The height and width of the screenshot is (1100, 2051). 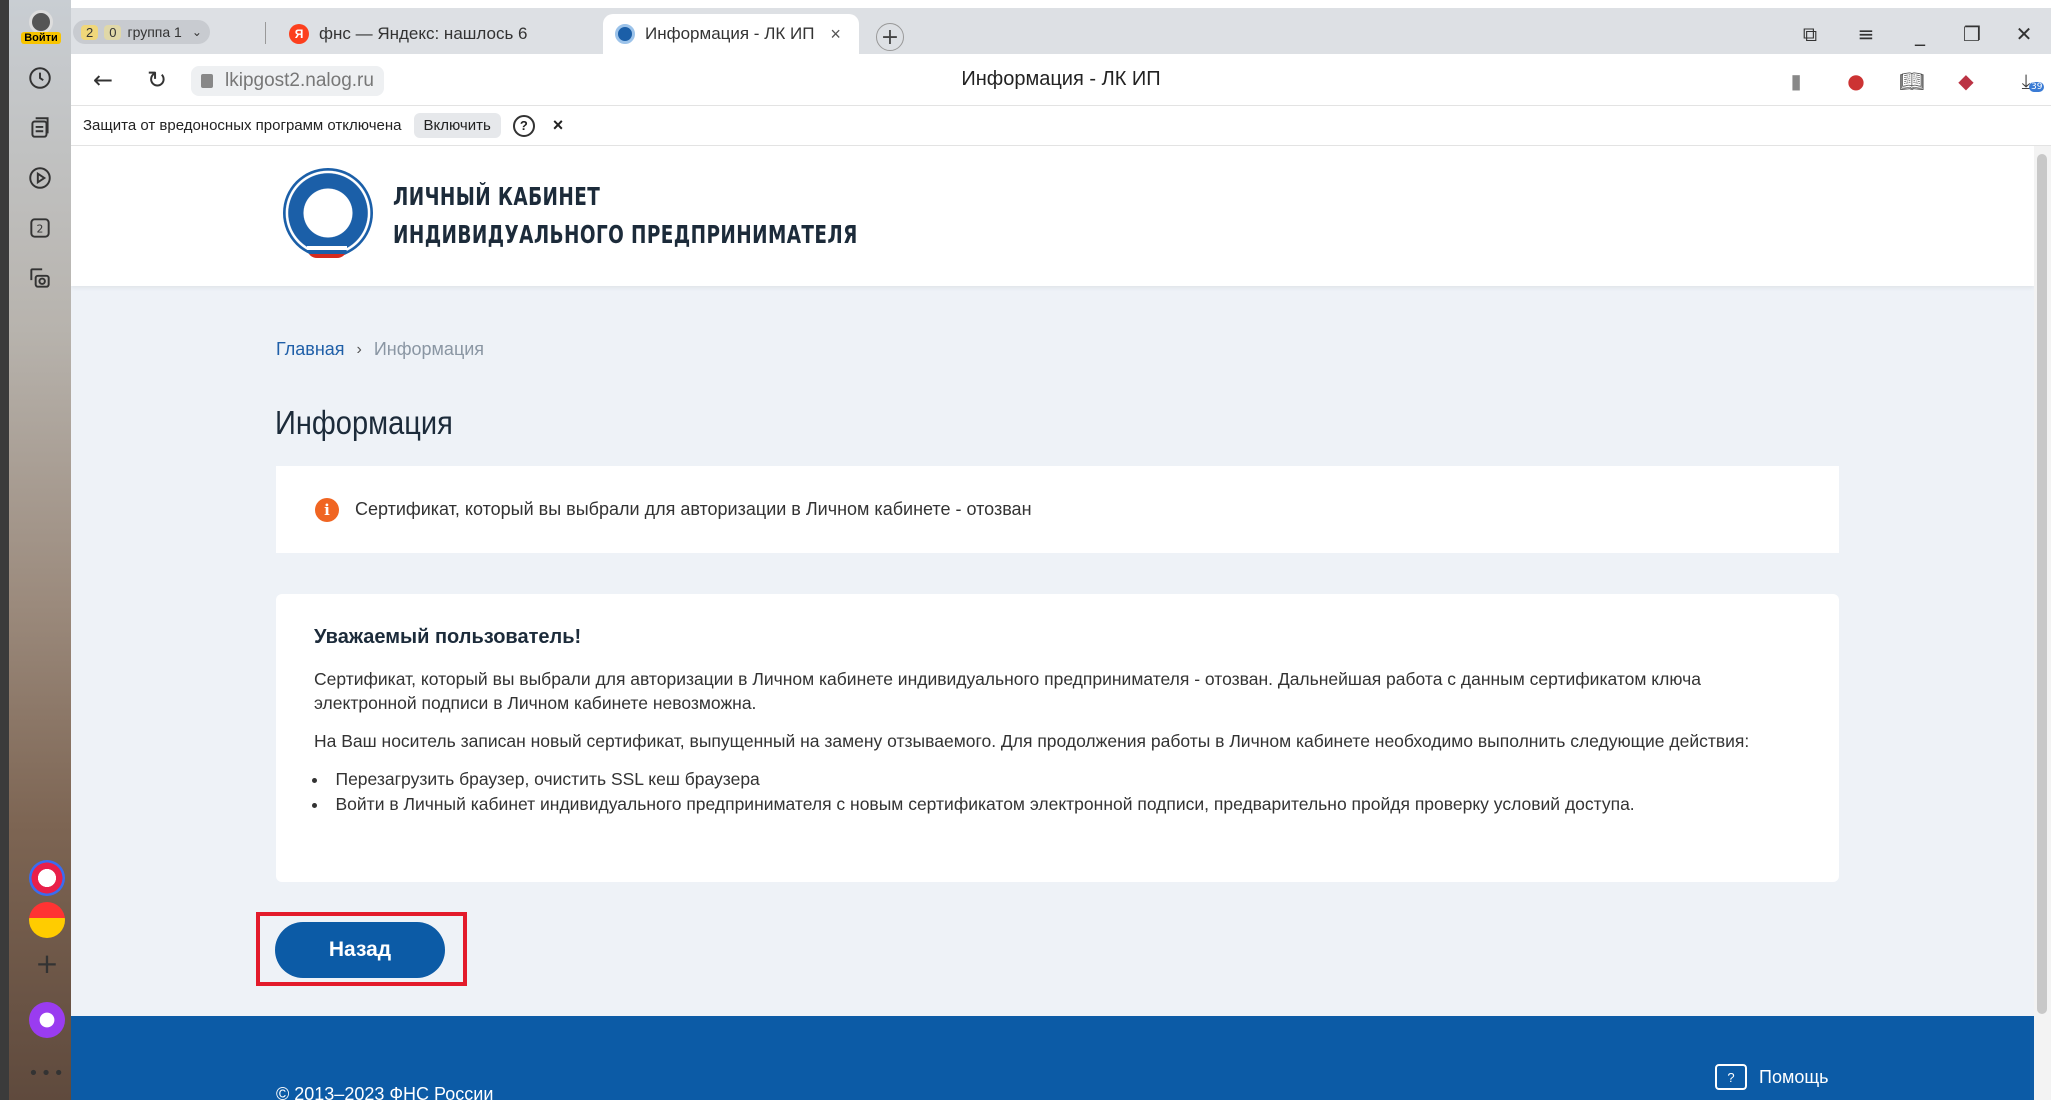 What do you see at coordinates (448, 637) in the screenshot?
I see `card-heading: Уважаемый пользователь!` at bounding box center [448, 637].